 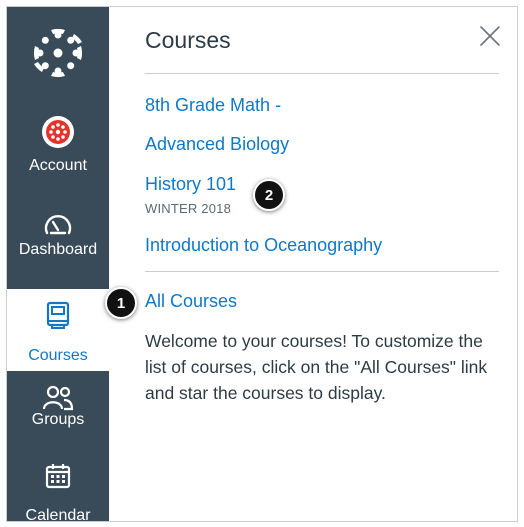 What do you see at coordinates (58, 315) in the screenshot?
I see `book-icon` at bounding box center [58, 315].